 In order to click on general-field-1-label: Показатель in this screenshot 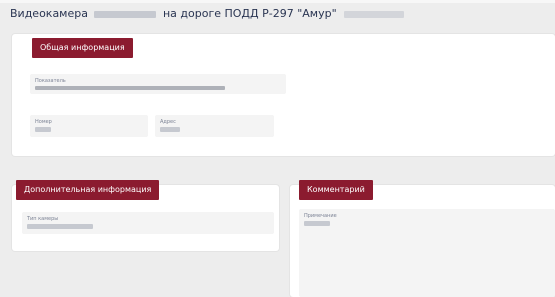, I will do `click(50, 81)`.